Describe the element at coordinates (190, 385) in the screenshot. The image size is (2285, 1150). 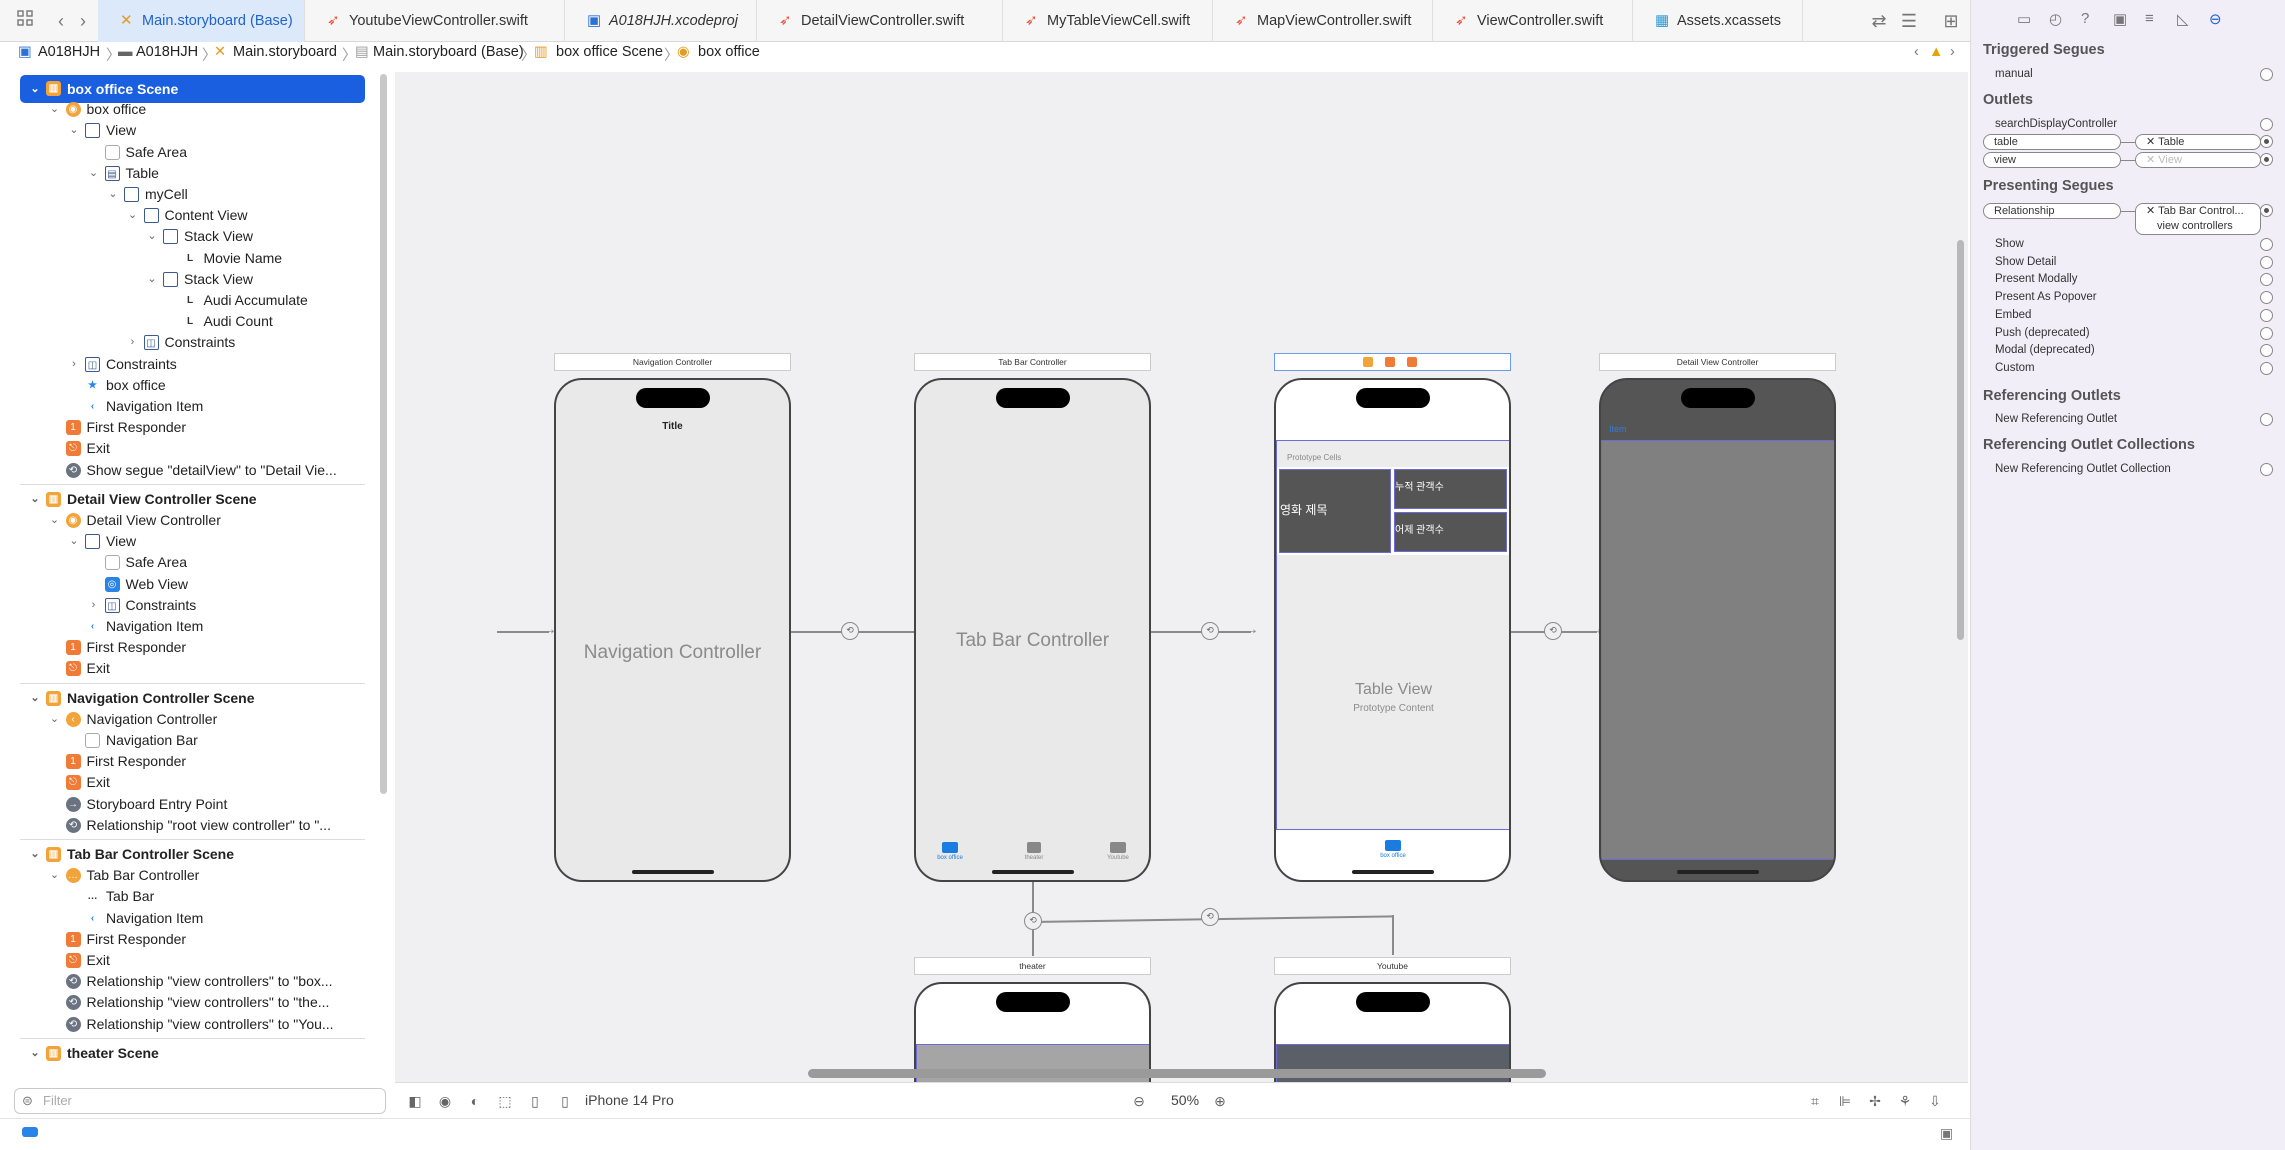
I see `outline-item: ★ box office` at that location.